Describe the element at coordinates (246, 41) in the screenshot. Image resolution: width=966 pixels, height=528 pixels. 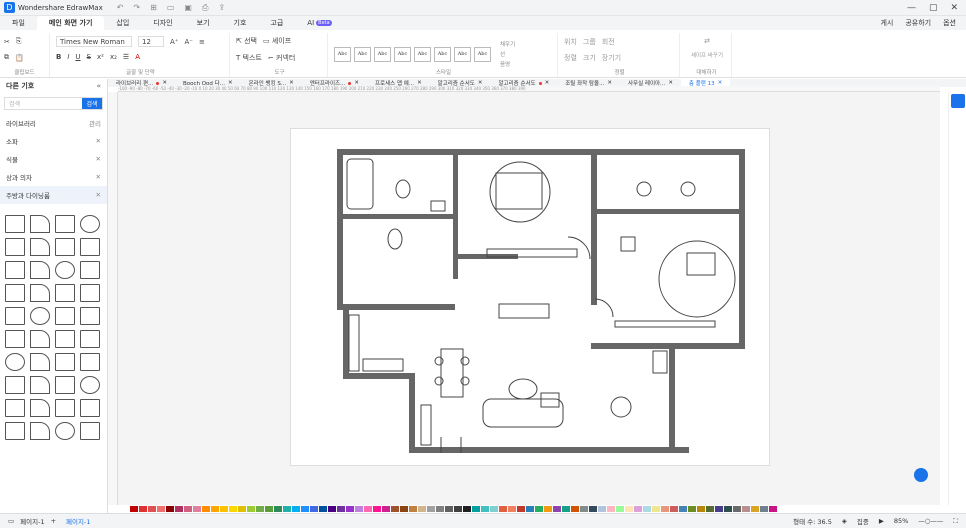
I see `select-tool: ⇱ 선택` at that location.